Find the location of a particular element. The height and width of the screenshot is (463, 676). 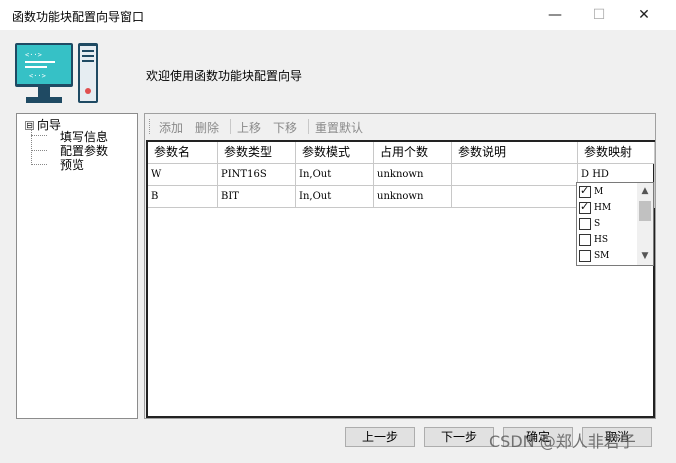

scroll-thumb is located at coordinates (645, 211).